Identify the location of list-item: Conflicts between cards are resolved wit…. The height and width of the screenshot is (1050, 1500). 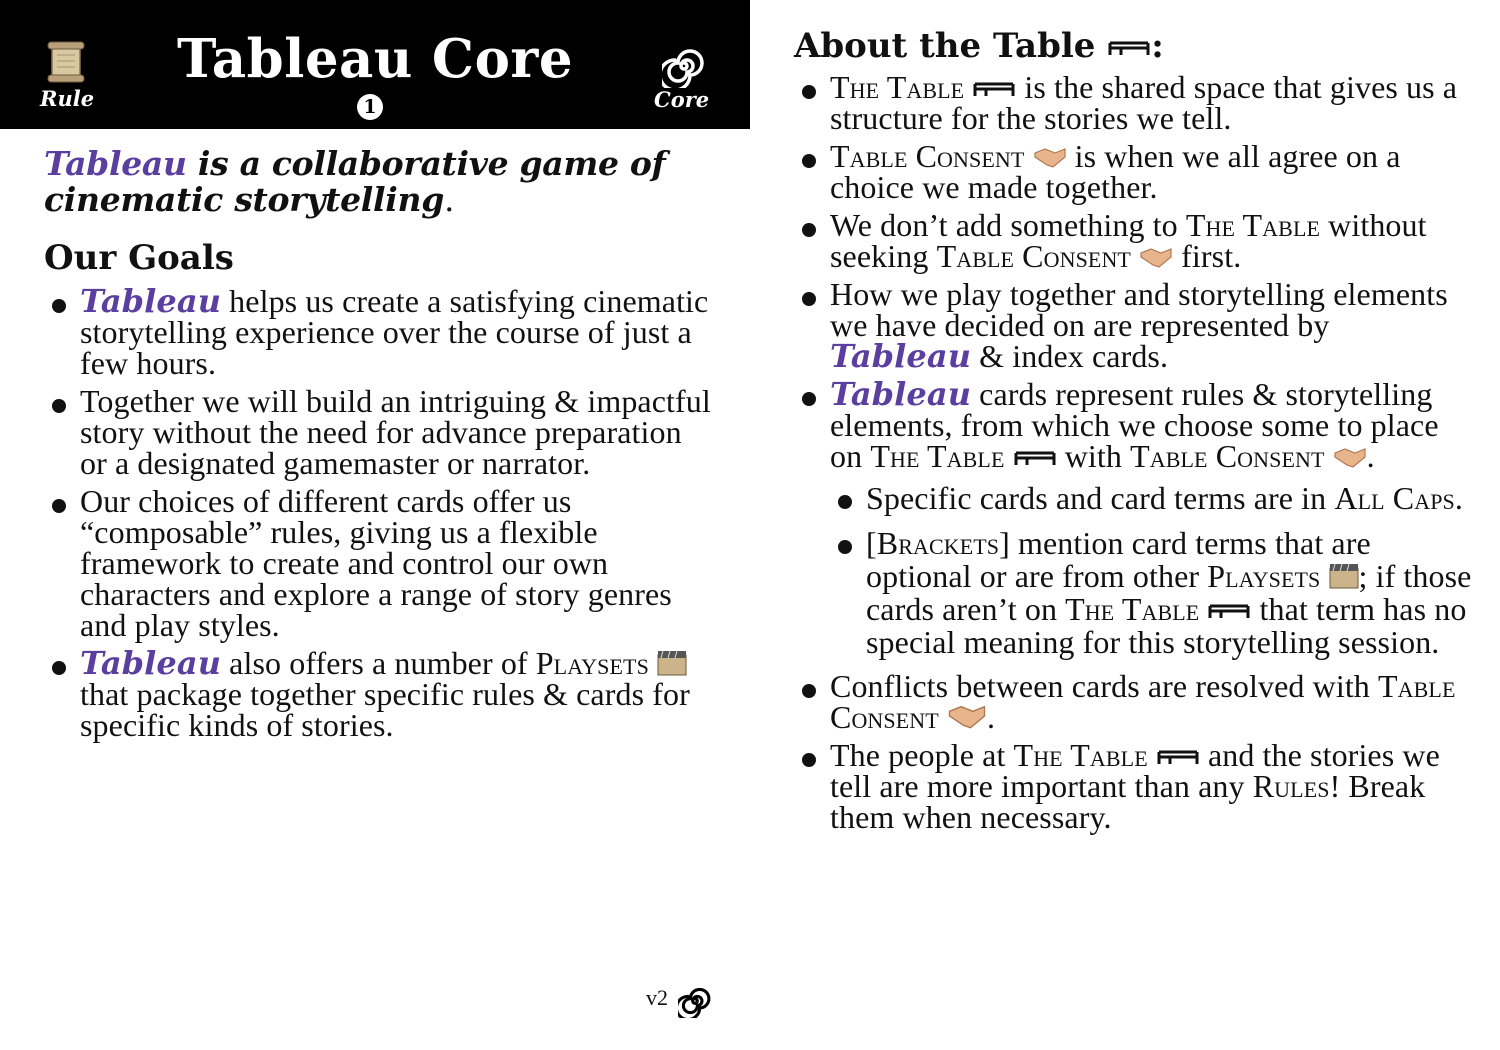
(1134, 701).